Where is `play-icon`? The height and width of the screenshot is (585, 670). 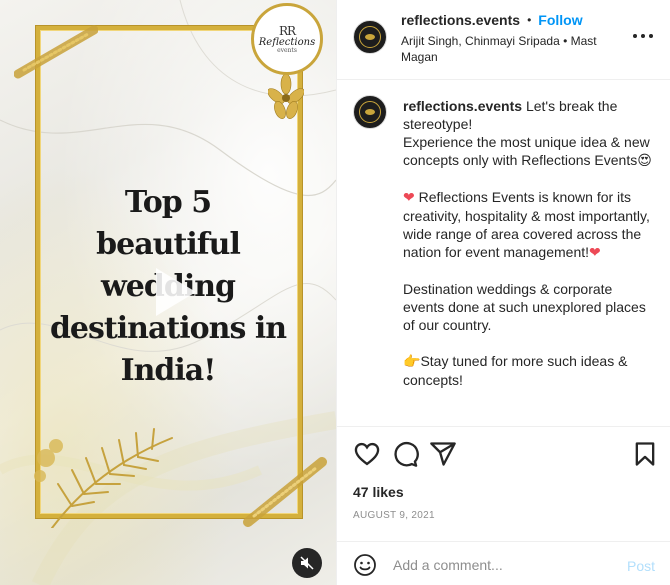 play-icon is located at coordinates (170, 292).